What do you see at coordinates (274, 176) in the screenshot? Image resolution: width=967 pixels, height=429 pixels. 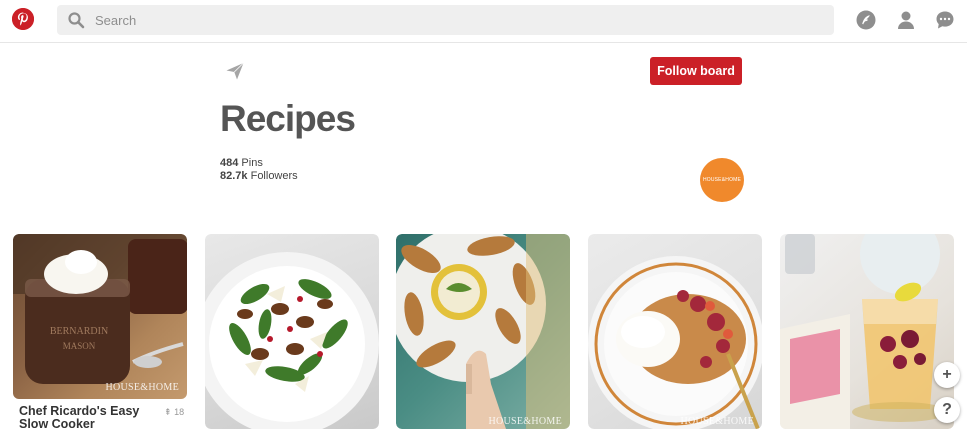 I see `followers-label: Followers` at bounding box center [274, 176].